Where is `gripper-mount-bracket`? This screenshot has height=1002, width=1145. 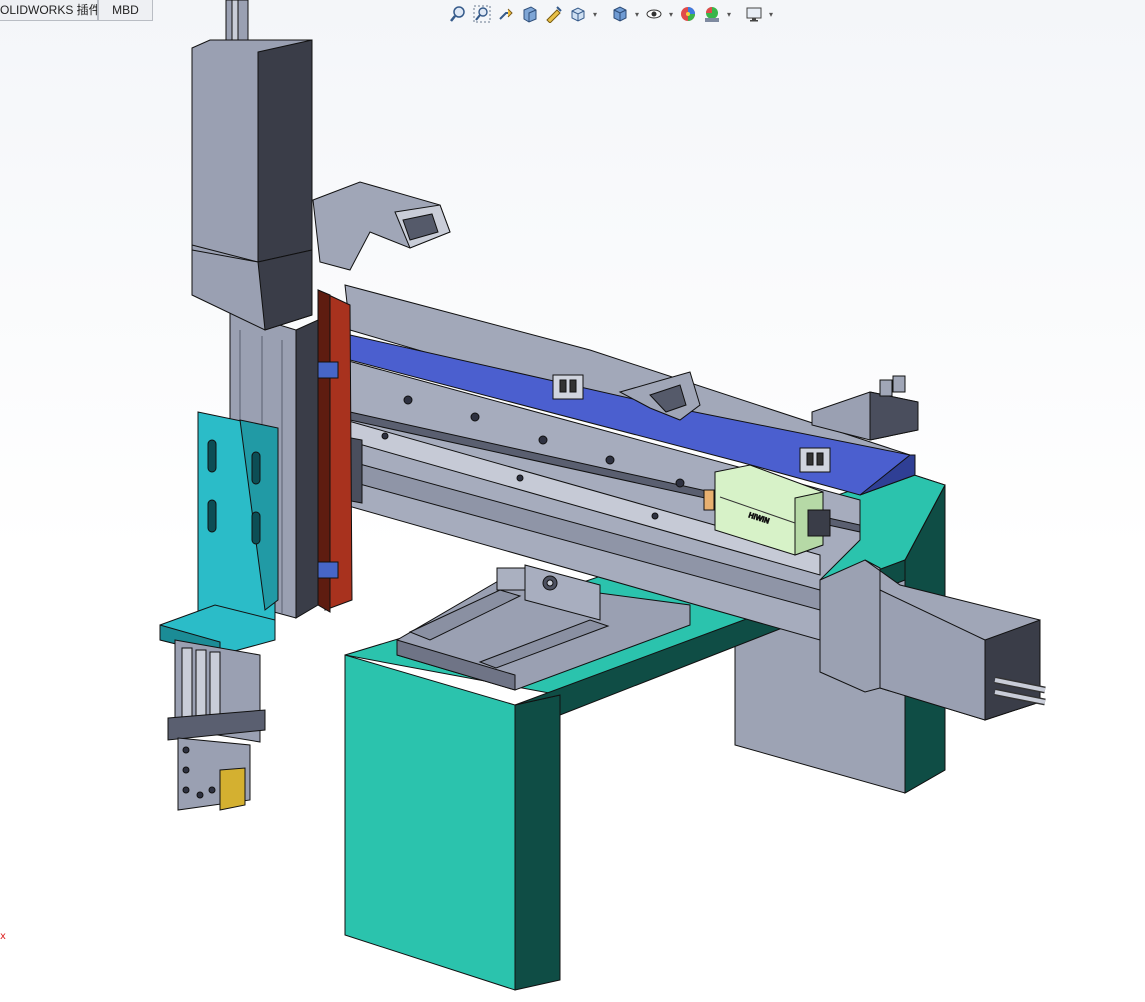 gripper-mount-bracket is located at coordinates (219, 533).